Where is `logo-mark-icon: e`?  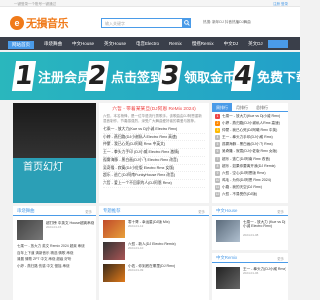
logo-mark-icon: e is located at coordinates (17, 23).